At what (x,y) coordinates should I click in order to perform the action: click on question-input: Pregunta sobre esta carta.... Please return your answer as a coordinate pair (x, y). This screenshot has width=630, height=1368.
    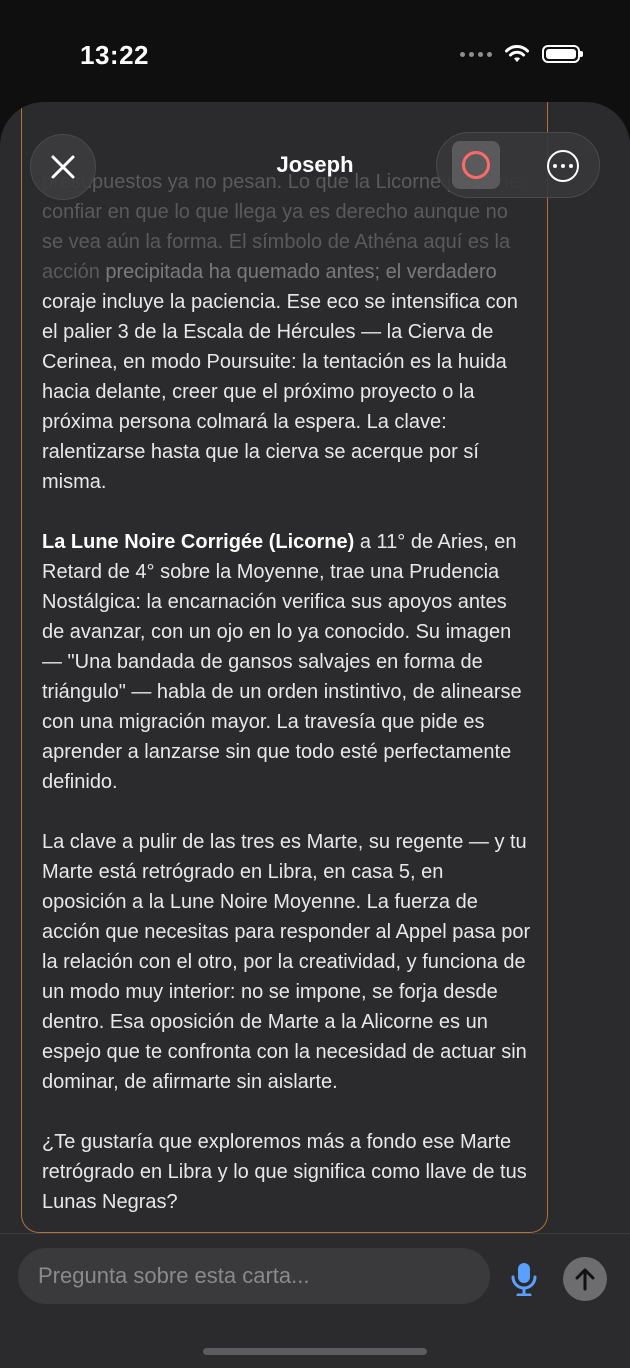
    Looking at the image, I should click on (254, 1276).